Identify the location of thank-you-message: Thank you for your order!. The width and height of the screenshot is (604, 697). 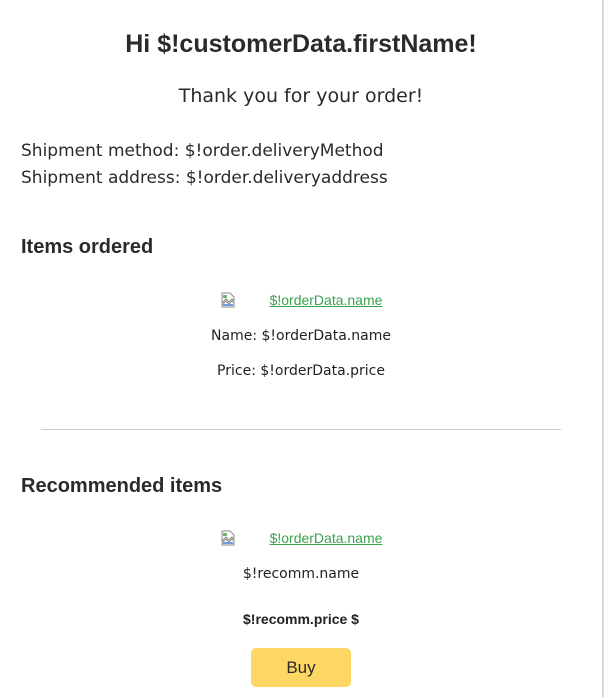
(301, 96).